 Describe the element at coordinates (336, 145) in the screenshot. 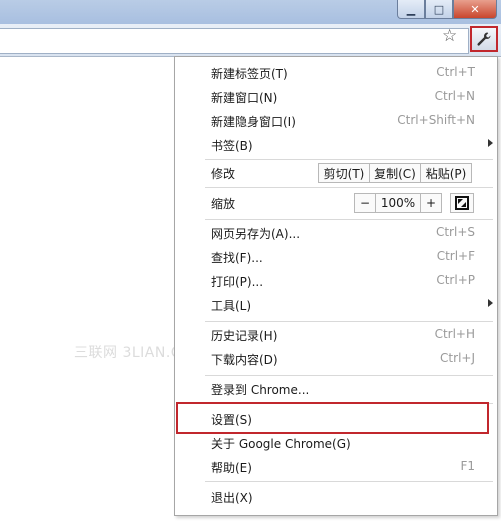

I see `menu-item-bookmarks: 书签(B)` at that location.